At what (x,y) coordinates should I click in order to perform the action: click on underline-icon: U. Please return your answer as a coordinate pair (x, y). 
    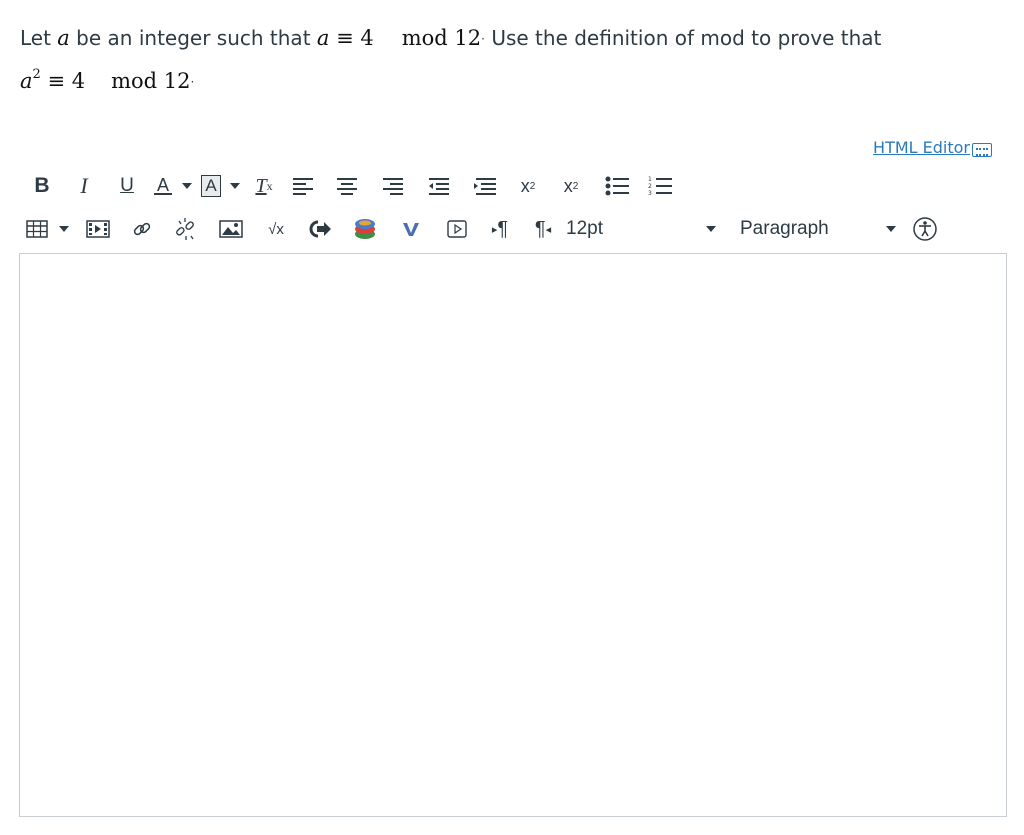
    Looking at the image, I should click on (127, 186).